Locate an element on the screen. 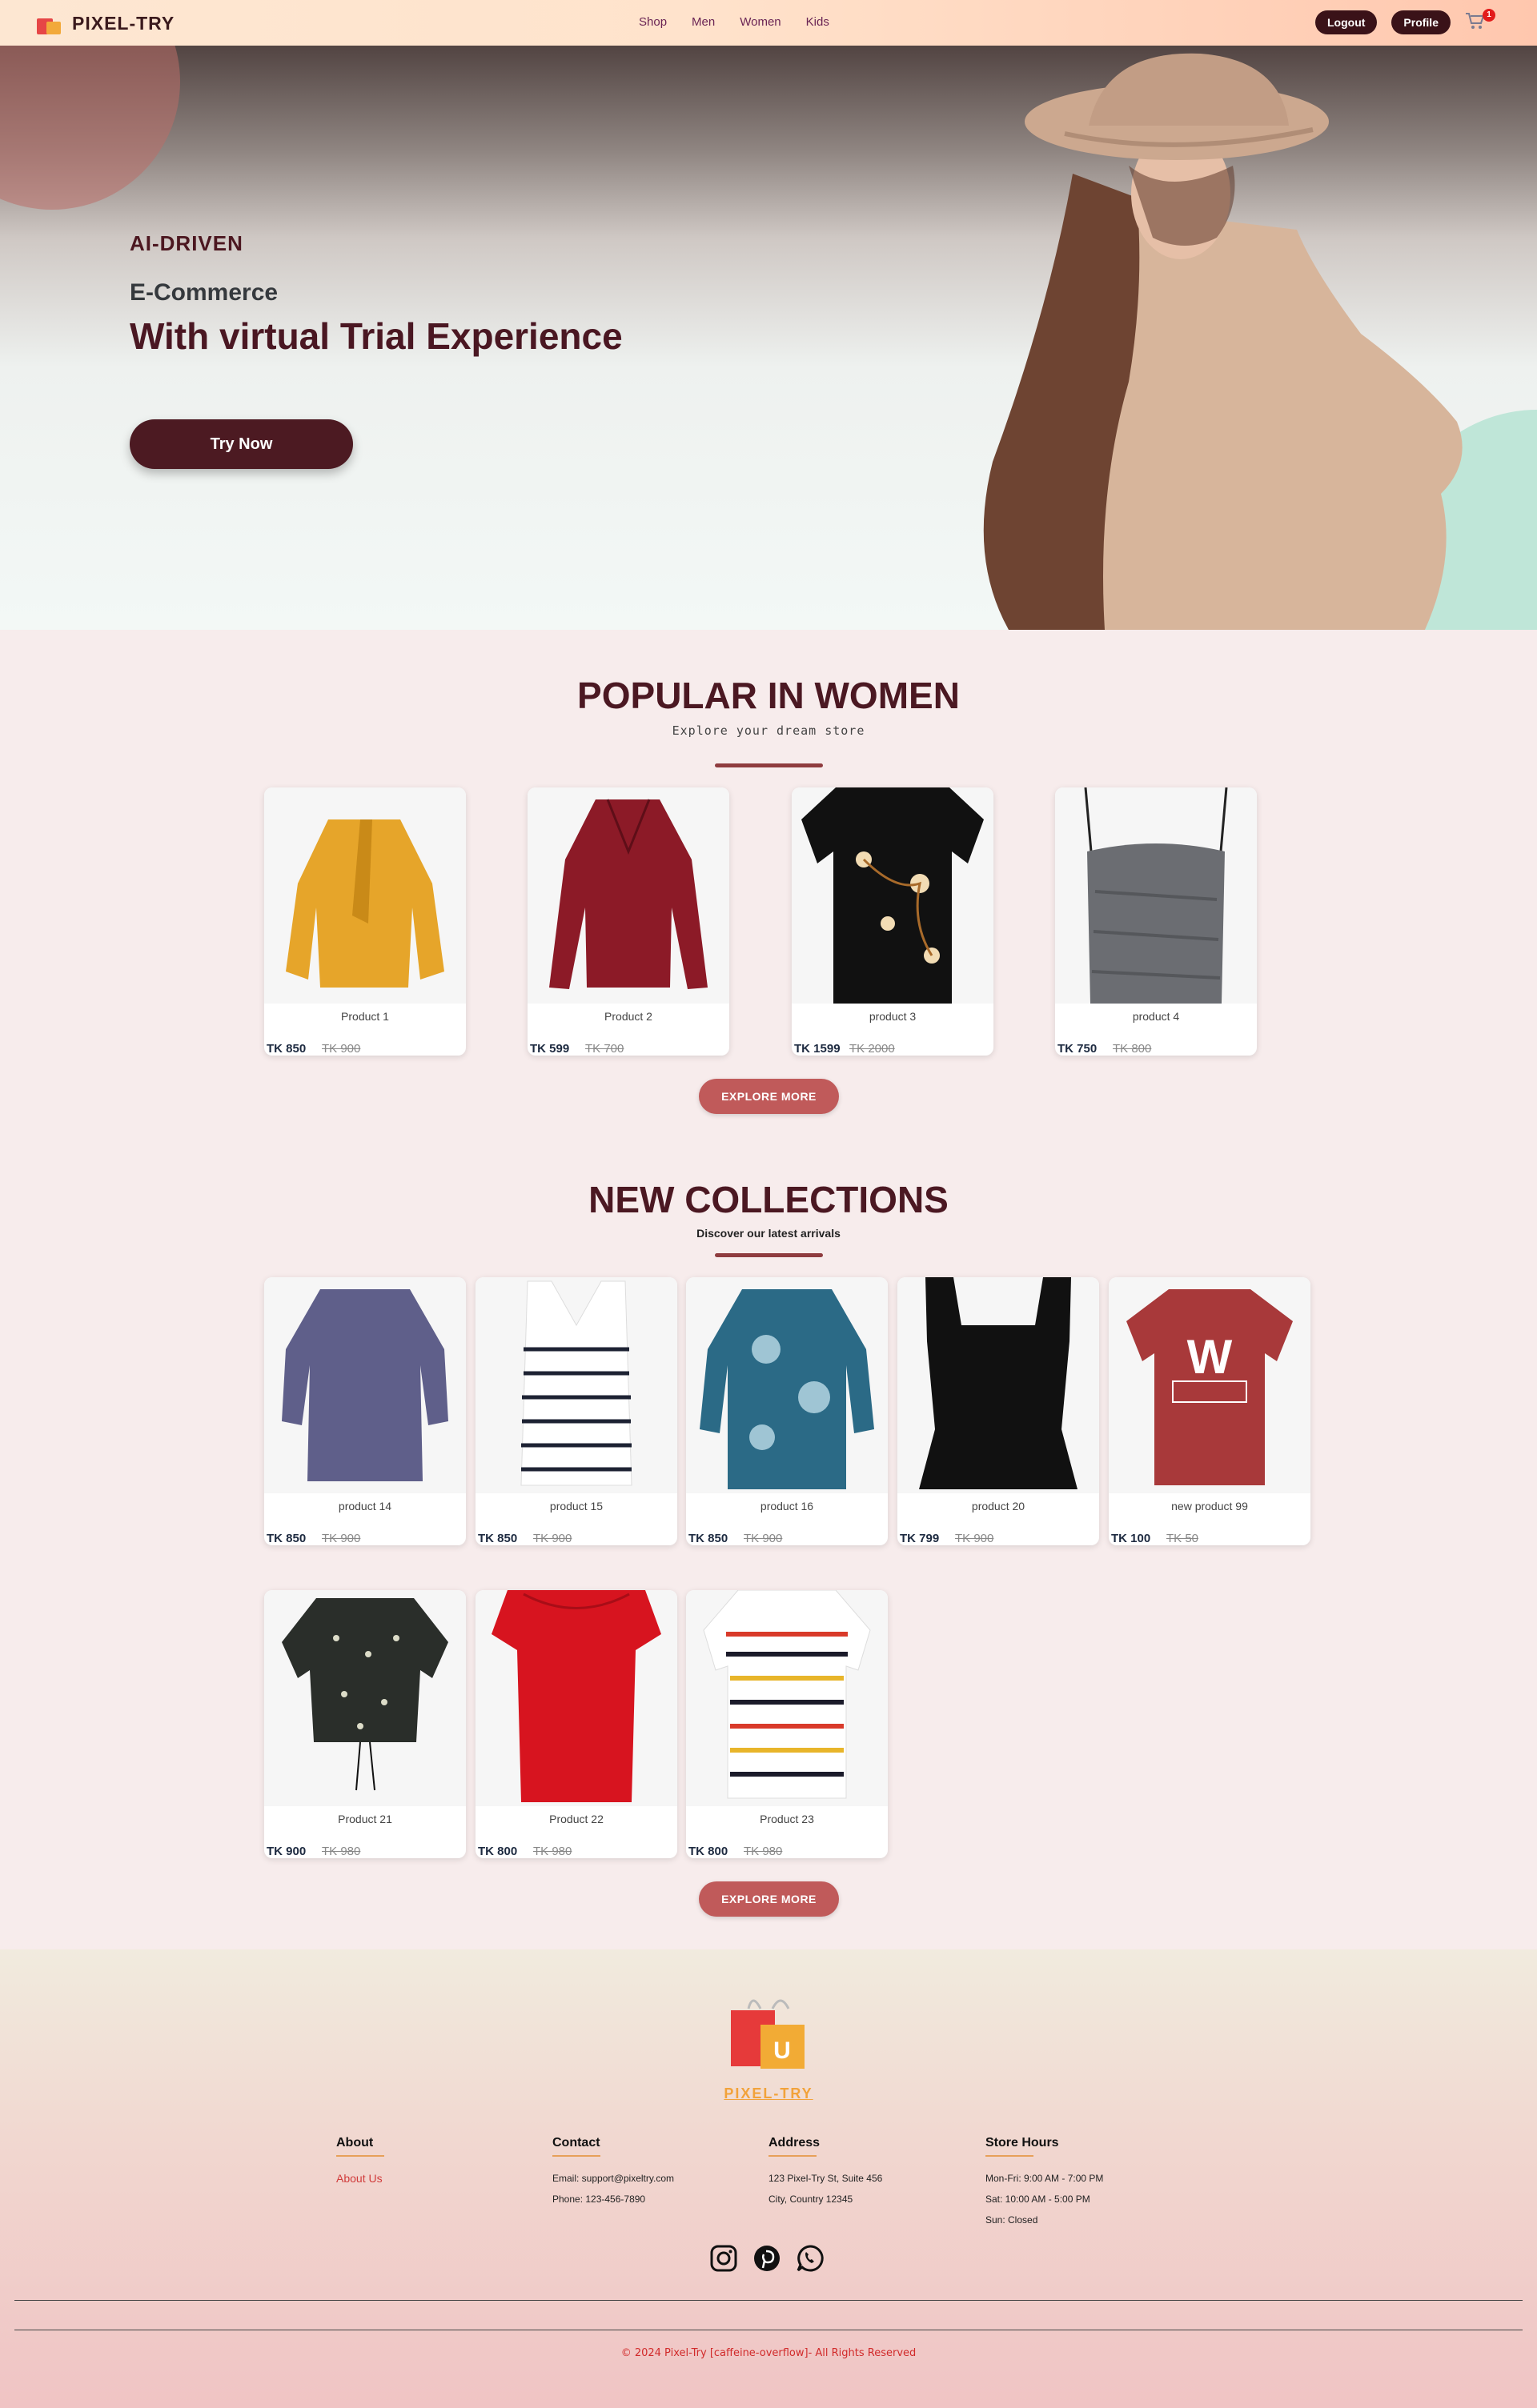 The width and height of the screenshot is (1537, 2408). product-card: Product 23 TK 800 TK 980 is located at coordinates (787, 1724).